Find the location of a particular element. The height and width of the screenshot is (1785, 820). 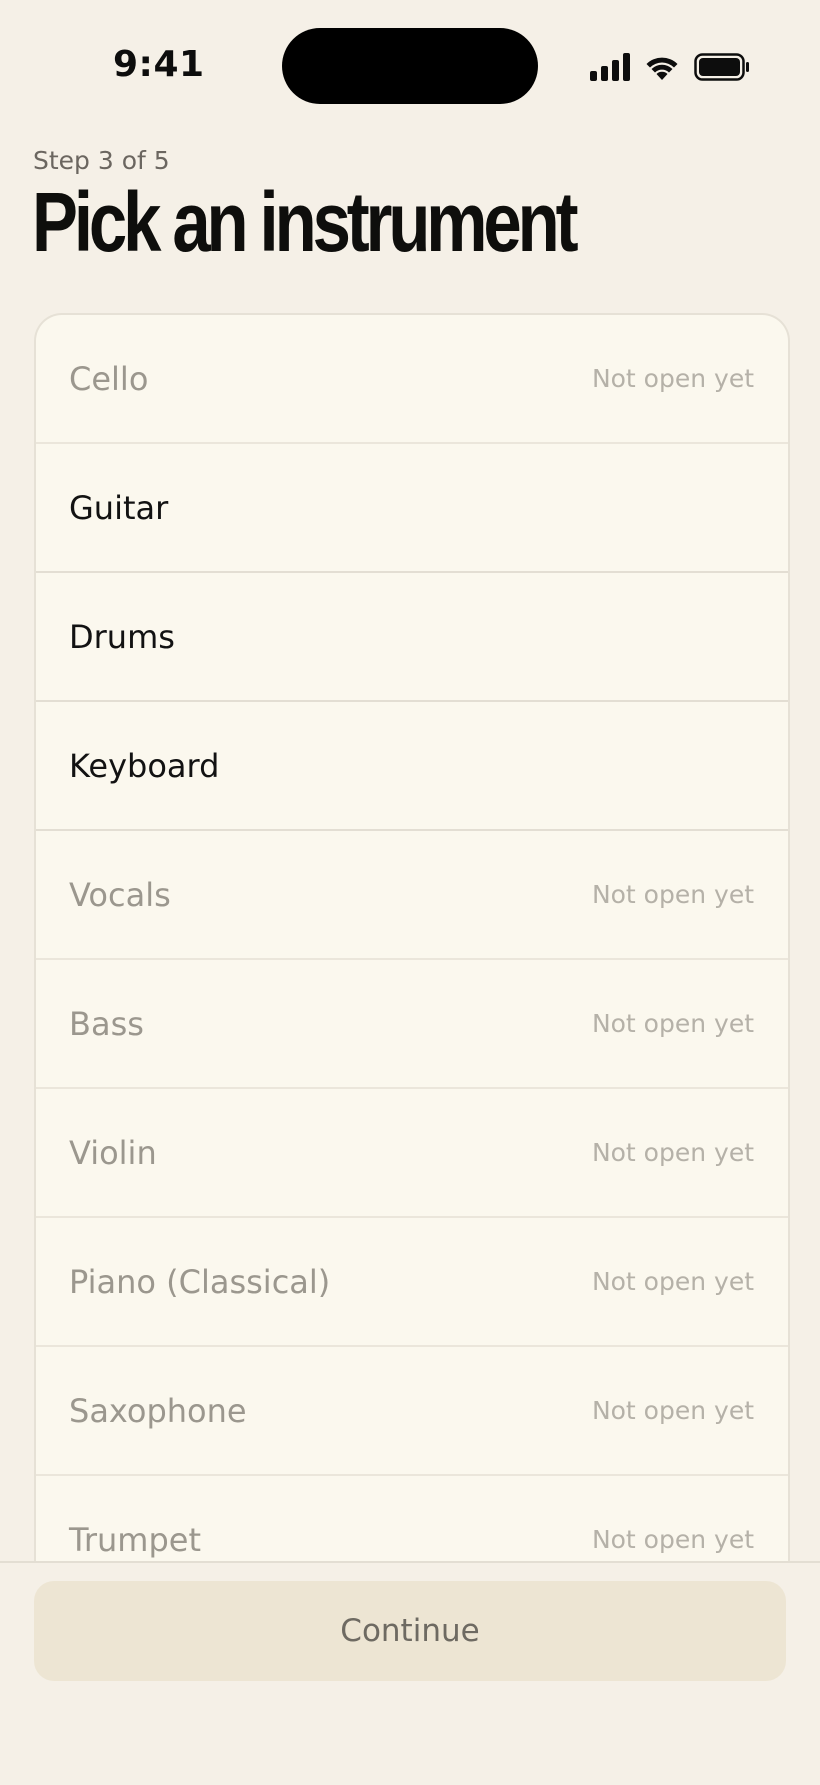

list-item-guitar: Guitar is located at coordinates (412, 508).